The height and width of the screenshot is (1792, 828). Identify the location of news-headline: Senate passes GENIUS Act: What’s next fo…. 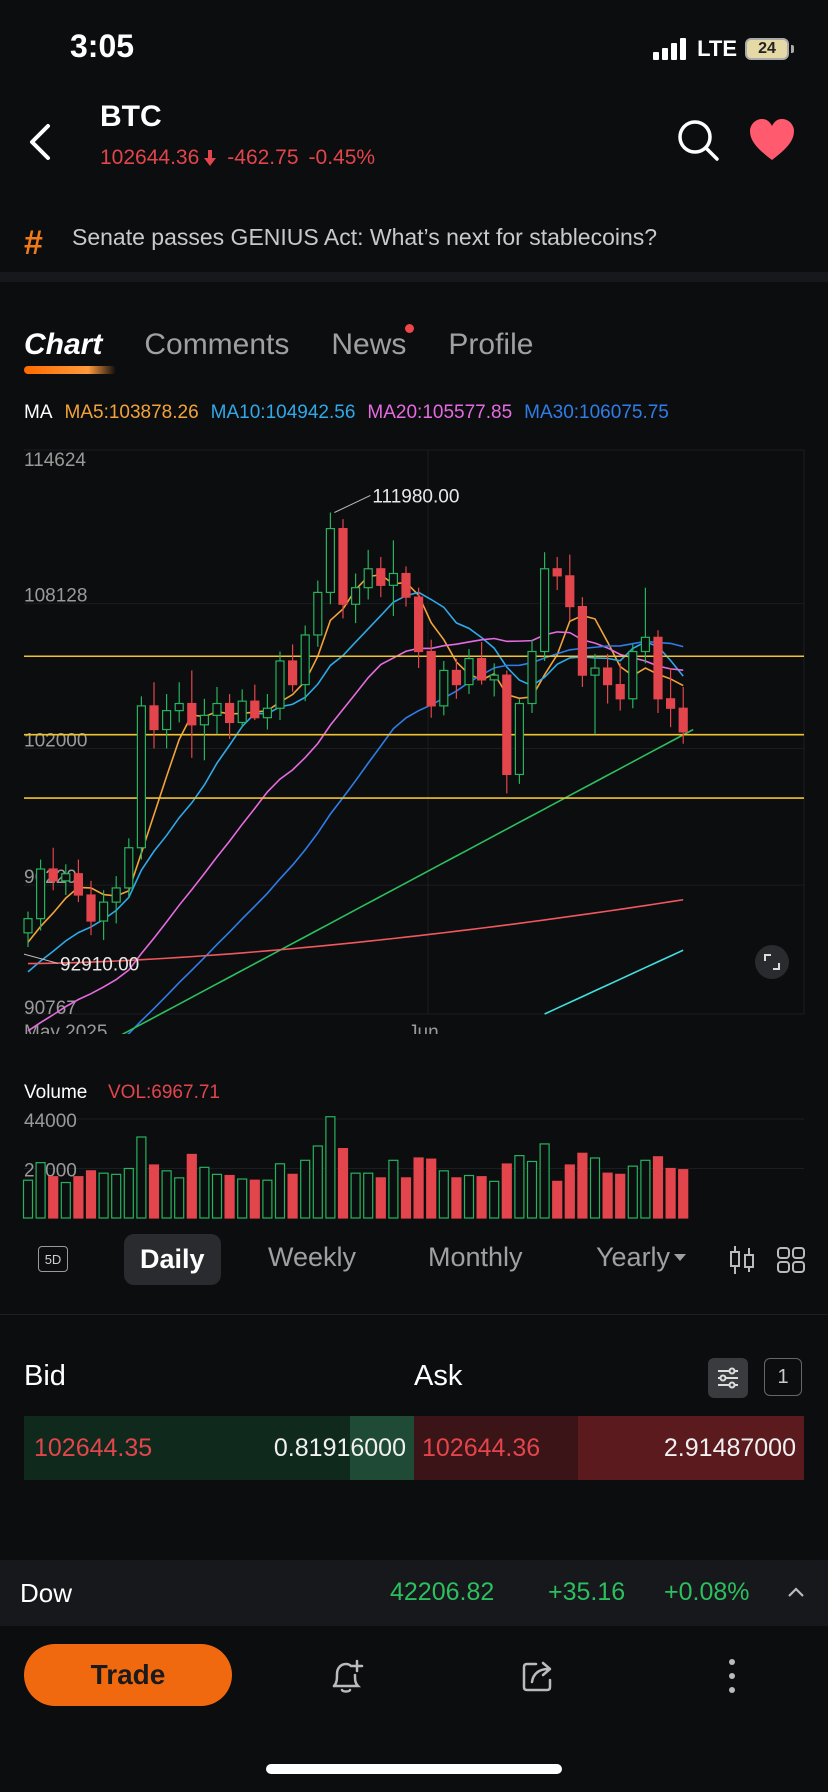
(364, 237).